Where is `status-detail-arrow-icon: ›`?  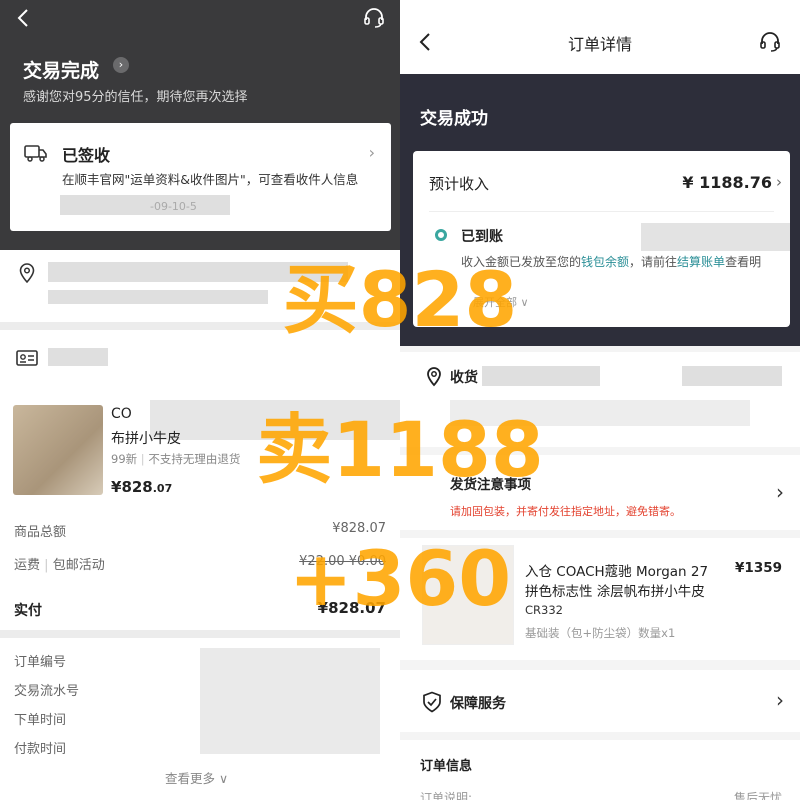 status-detail-arrow-icon: › is located at coordinates (121, 65).